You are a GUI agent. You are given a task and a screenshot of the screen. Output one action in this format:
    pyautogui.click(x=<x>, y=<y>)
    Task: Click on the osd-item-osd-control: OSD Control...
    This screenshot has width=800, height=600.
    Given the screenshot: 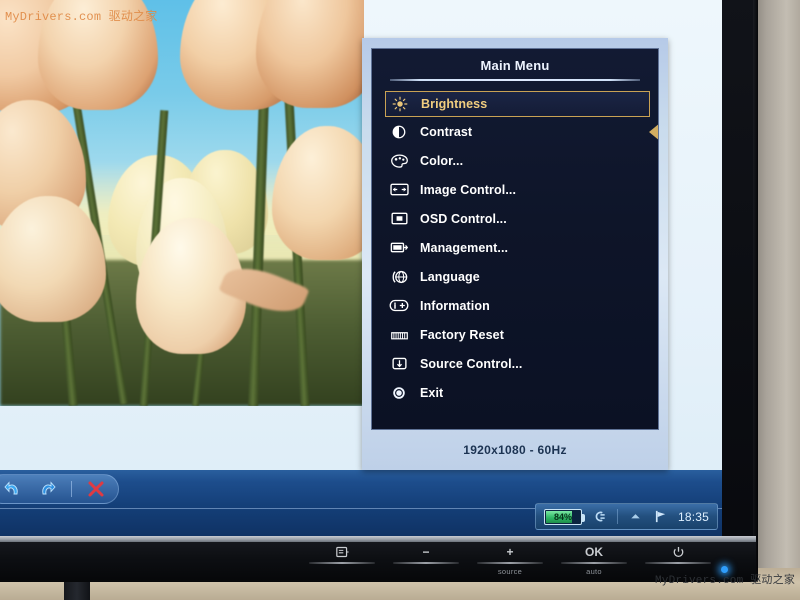 What is the action you would take?
    pyautogui.click(x=515, y=218)
    